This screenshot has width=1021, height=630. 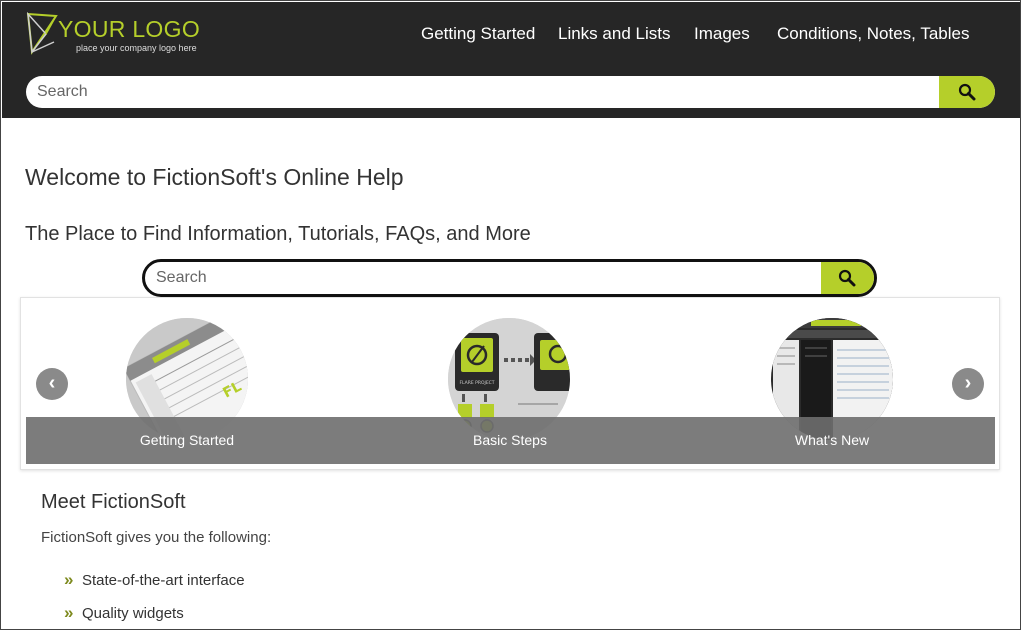 I want to click on header-search-input, so click(x=482, y=92).